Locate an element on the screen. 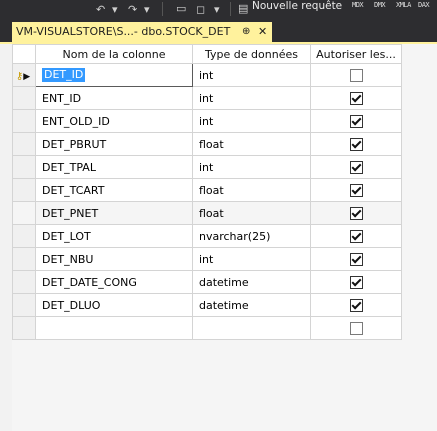 The image size is (437, 431). redo-icon: ↷ is located at coordinates (132, 9).